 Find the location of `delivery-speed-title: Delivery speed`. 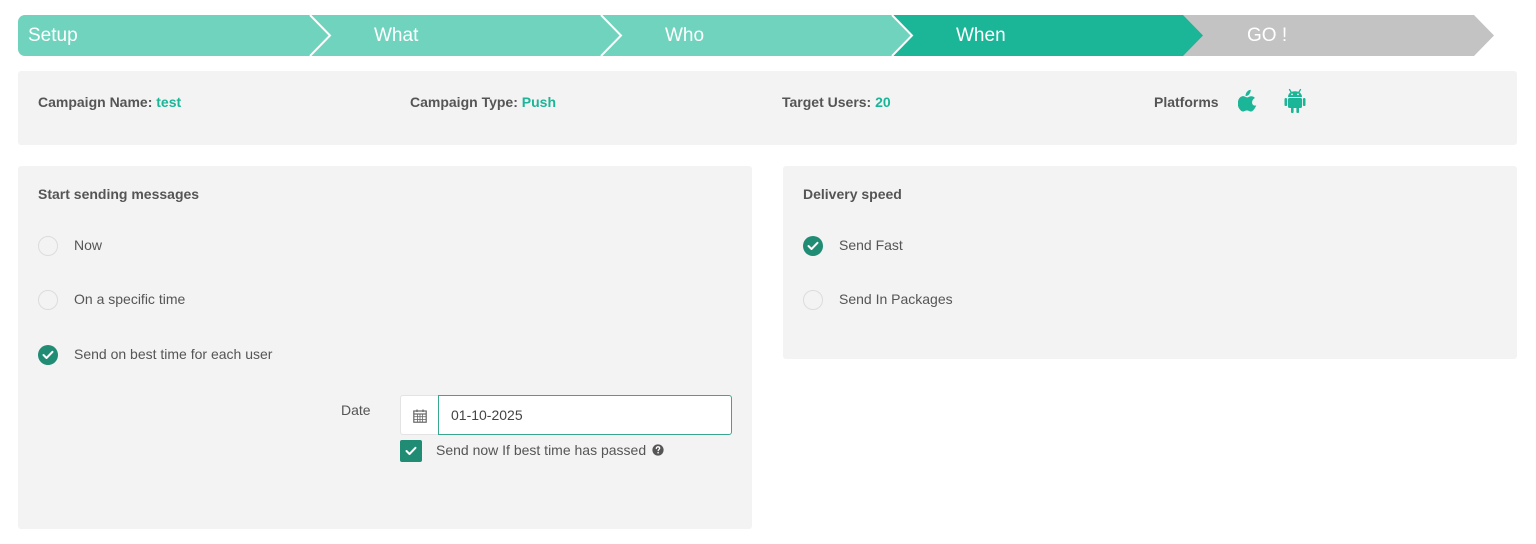

delivery-speed-title: Delivery speed is located at coordinates (852, 194).